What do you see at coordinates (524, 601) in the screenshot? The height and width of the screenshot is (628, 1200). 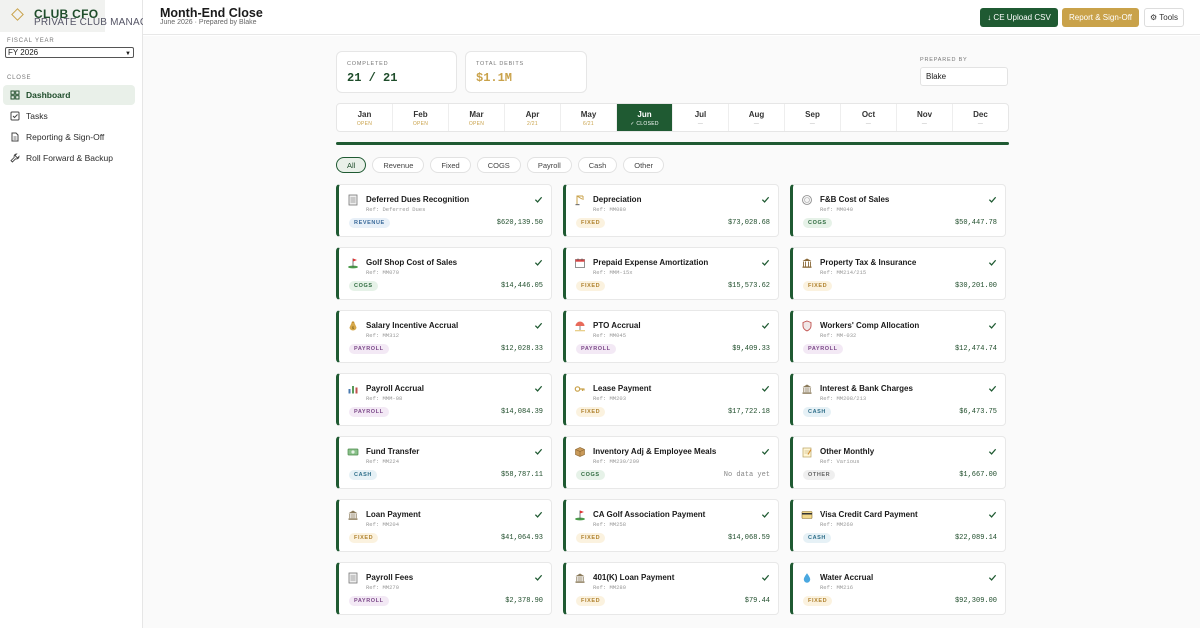 I see `task-amount: $2,378.90` at bounding box center [524, 601].